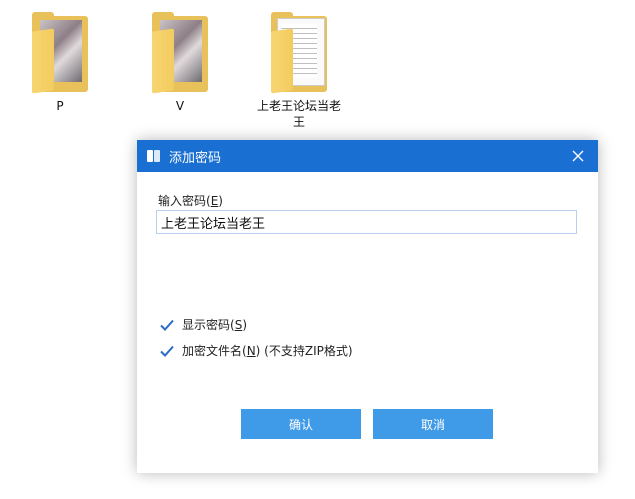 The height and width of the screenshot is (499, 635). What do you see at coordinates (180, 106) in the screenshot?
I see `folder-label: V` at bounding box center [180, 106].